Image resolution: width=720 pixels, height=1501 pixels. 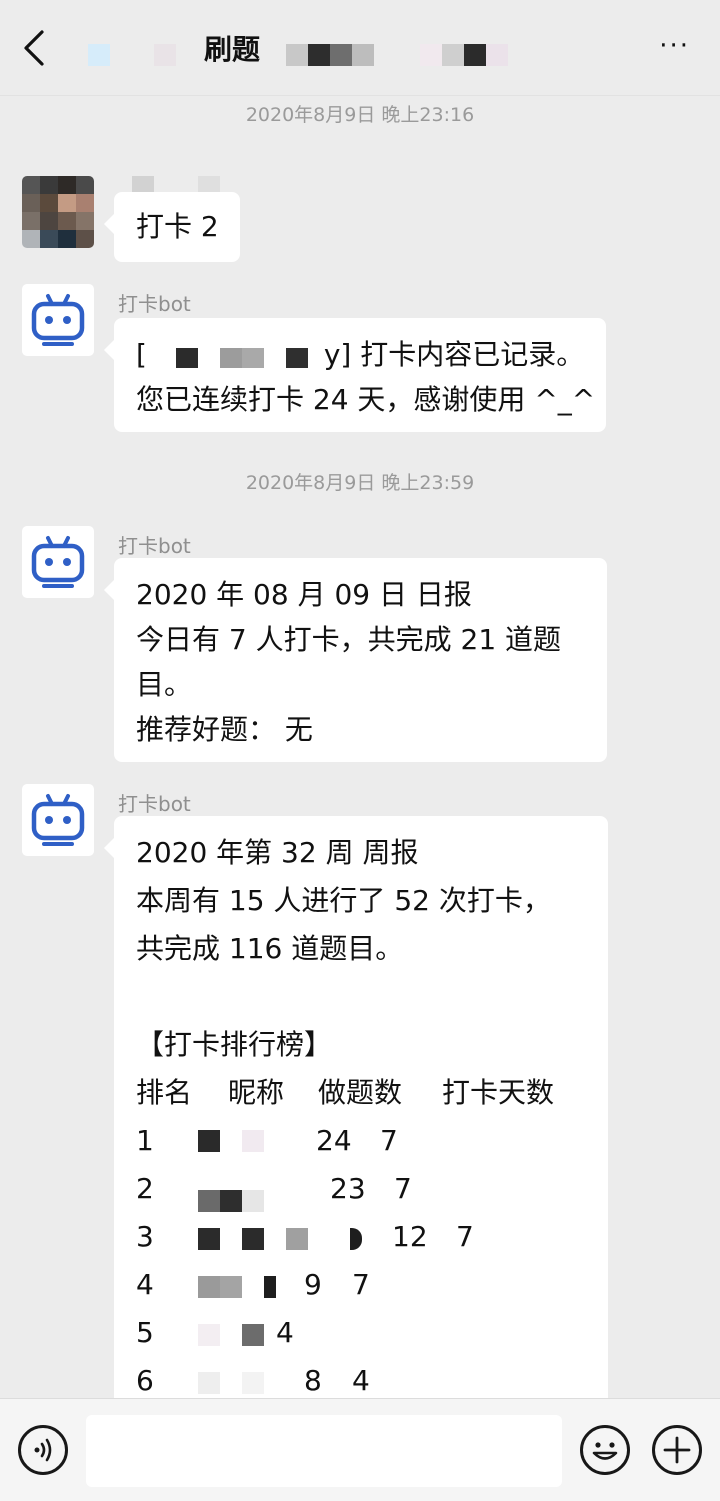 I want to click on rank-value: 4, so click(x=145, y=1284).